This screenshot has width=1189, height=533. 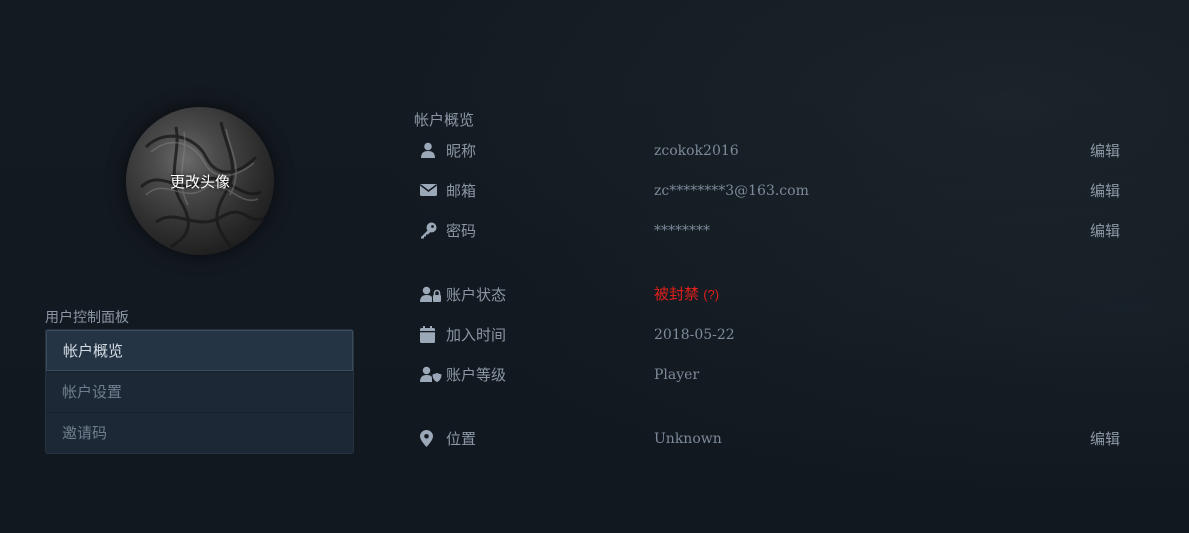 What do you see at coordinates (775, 231) in the screenshot?
I see `row-password: 密码 ******** 编辑` at bounding box center [775, 231].